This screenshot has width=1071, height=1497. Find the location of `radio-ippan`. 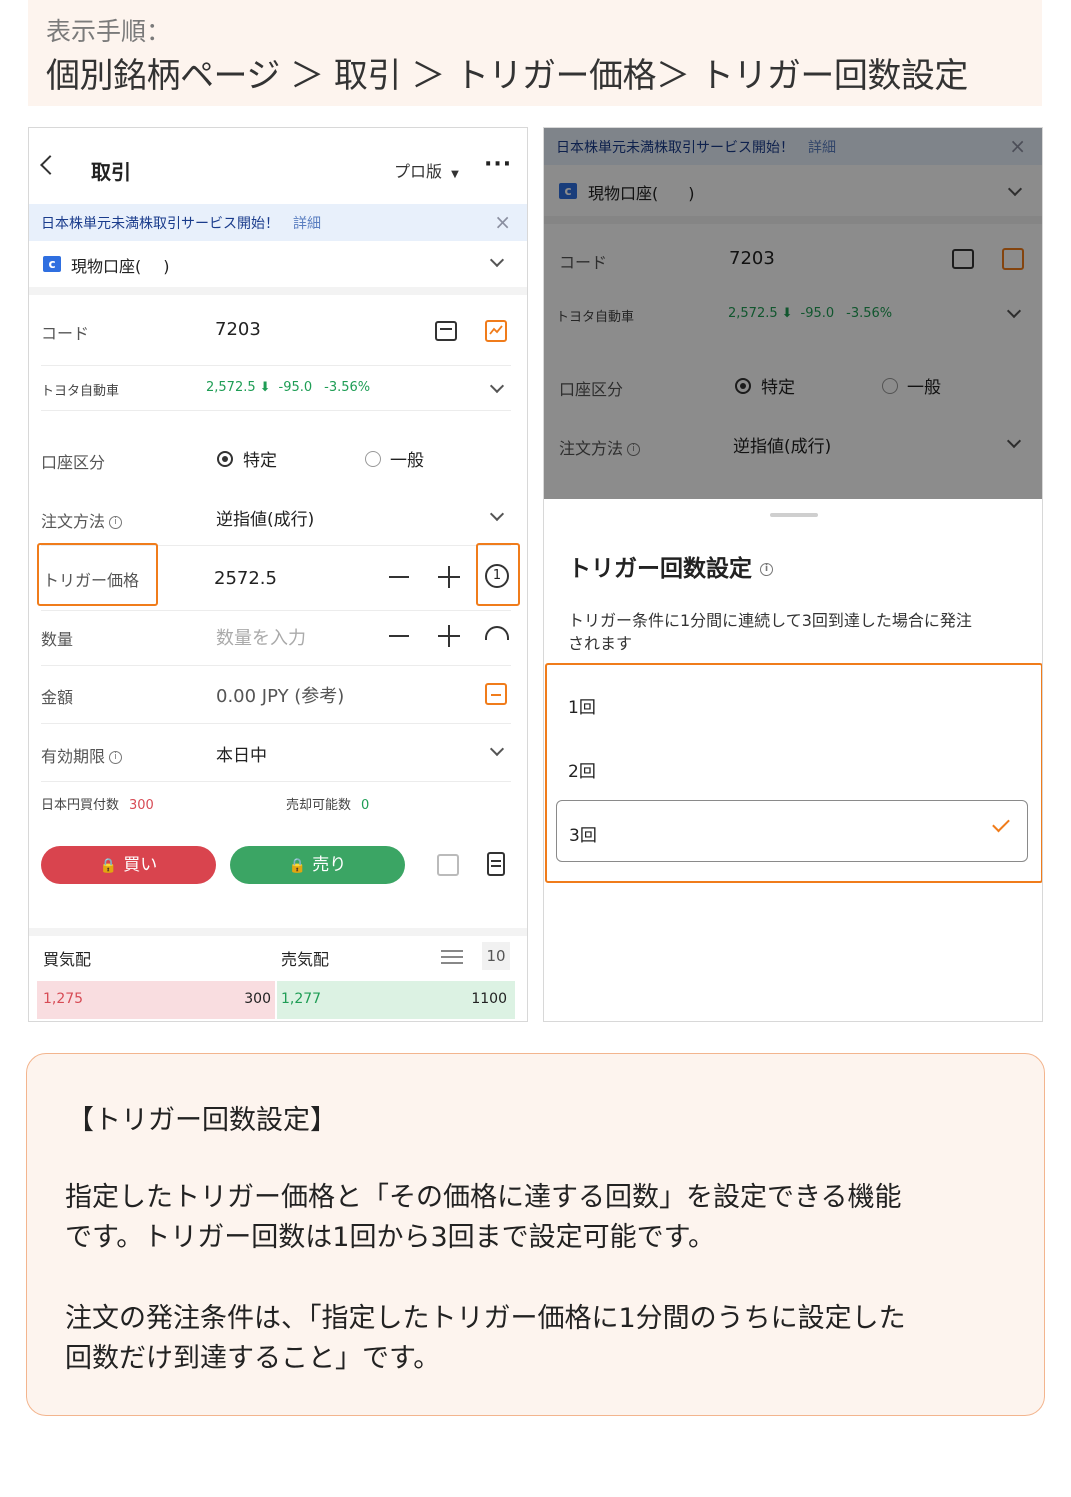

radio-ippan is located at coordinates (373, 459).